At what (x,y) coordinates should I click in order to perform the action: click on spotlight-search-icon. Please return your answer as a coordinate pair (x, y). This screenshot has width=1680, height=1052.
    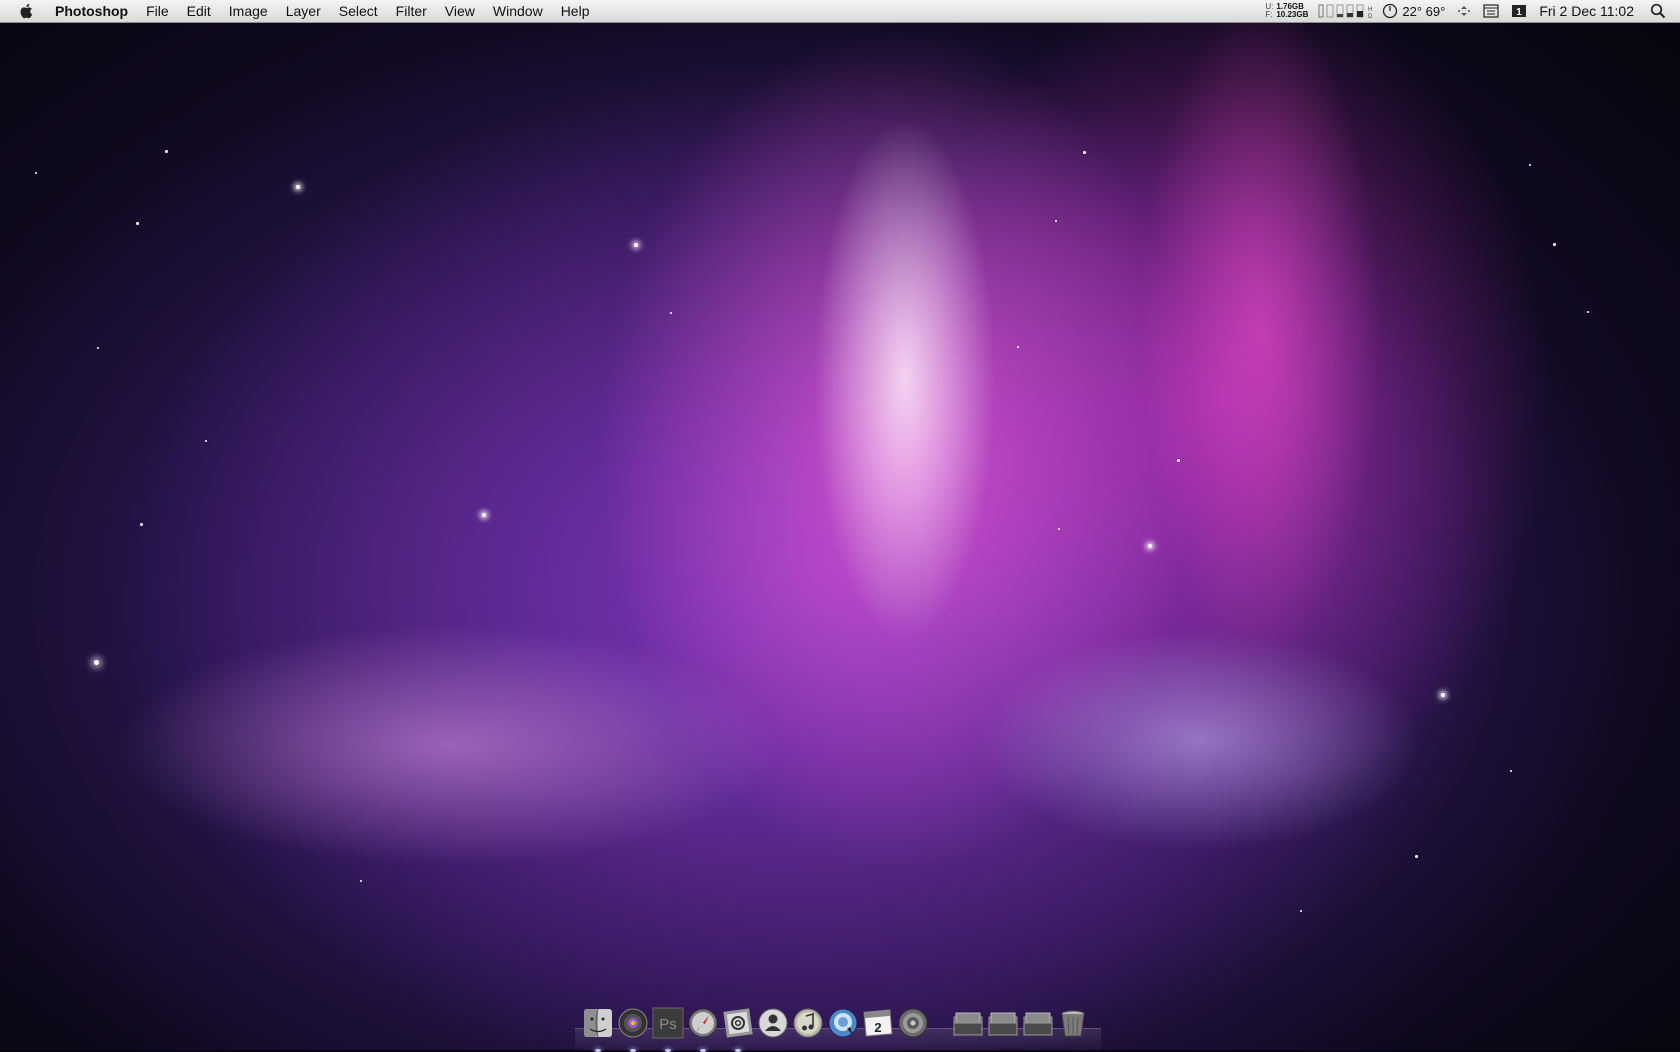
    Looking at the image, I should click on (1658, 11).